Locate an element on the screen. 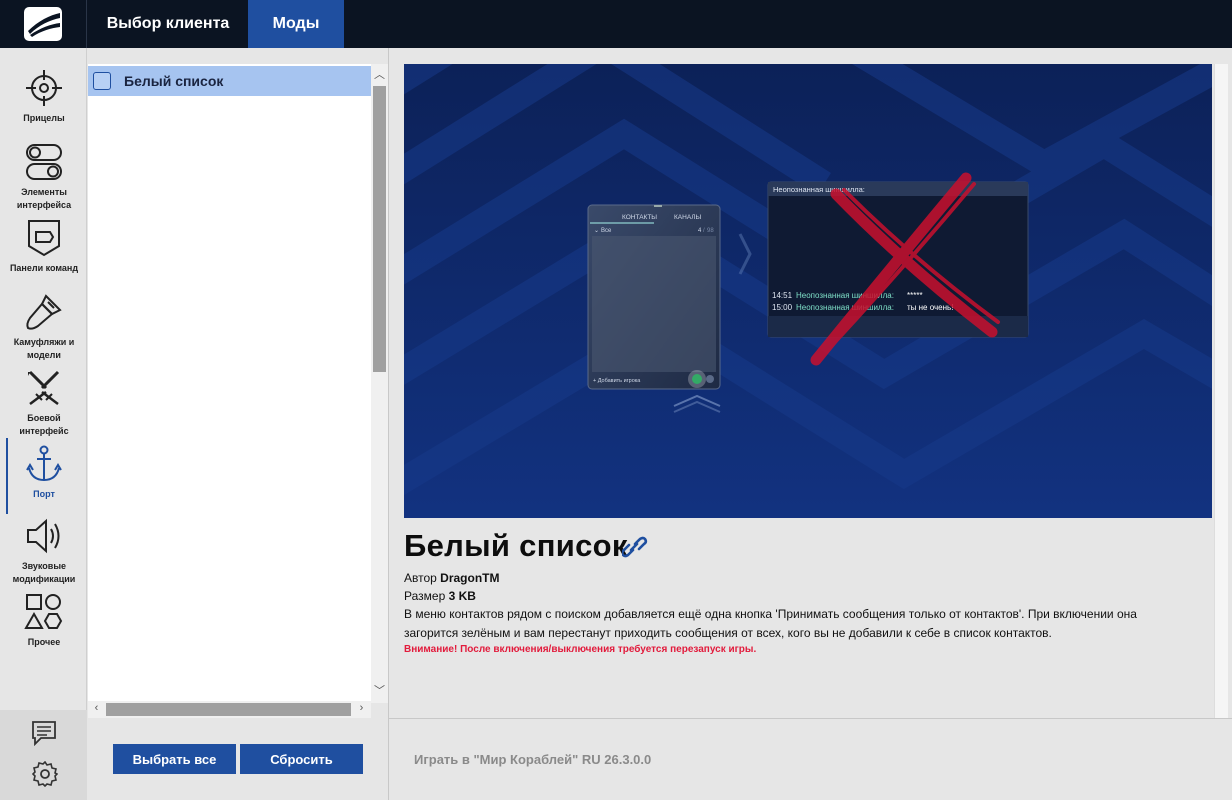  preview-chat-title: Неопознанная шиншилла: is located at coordinates (819, 189).